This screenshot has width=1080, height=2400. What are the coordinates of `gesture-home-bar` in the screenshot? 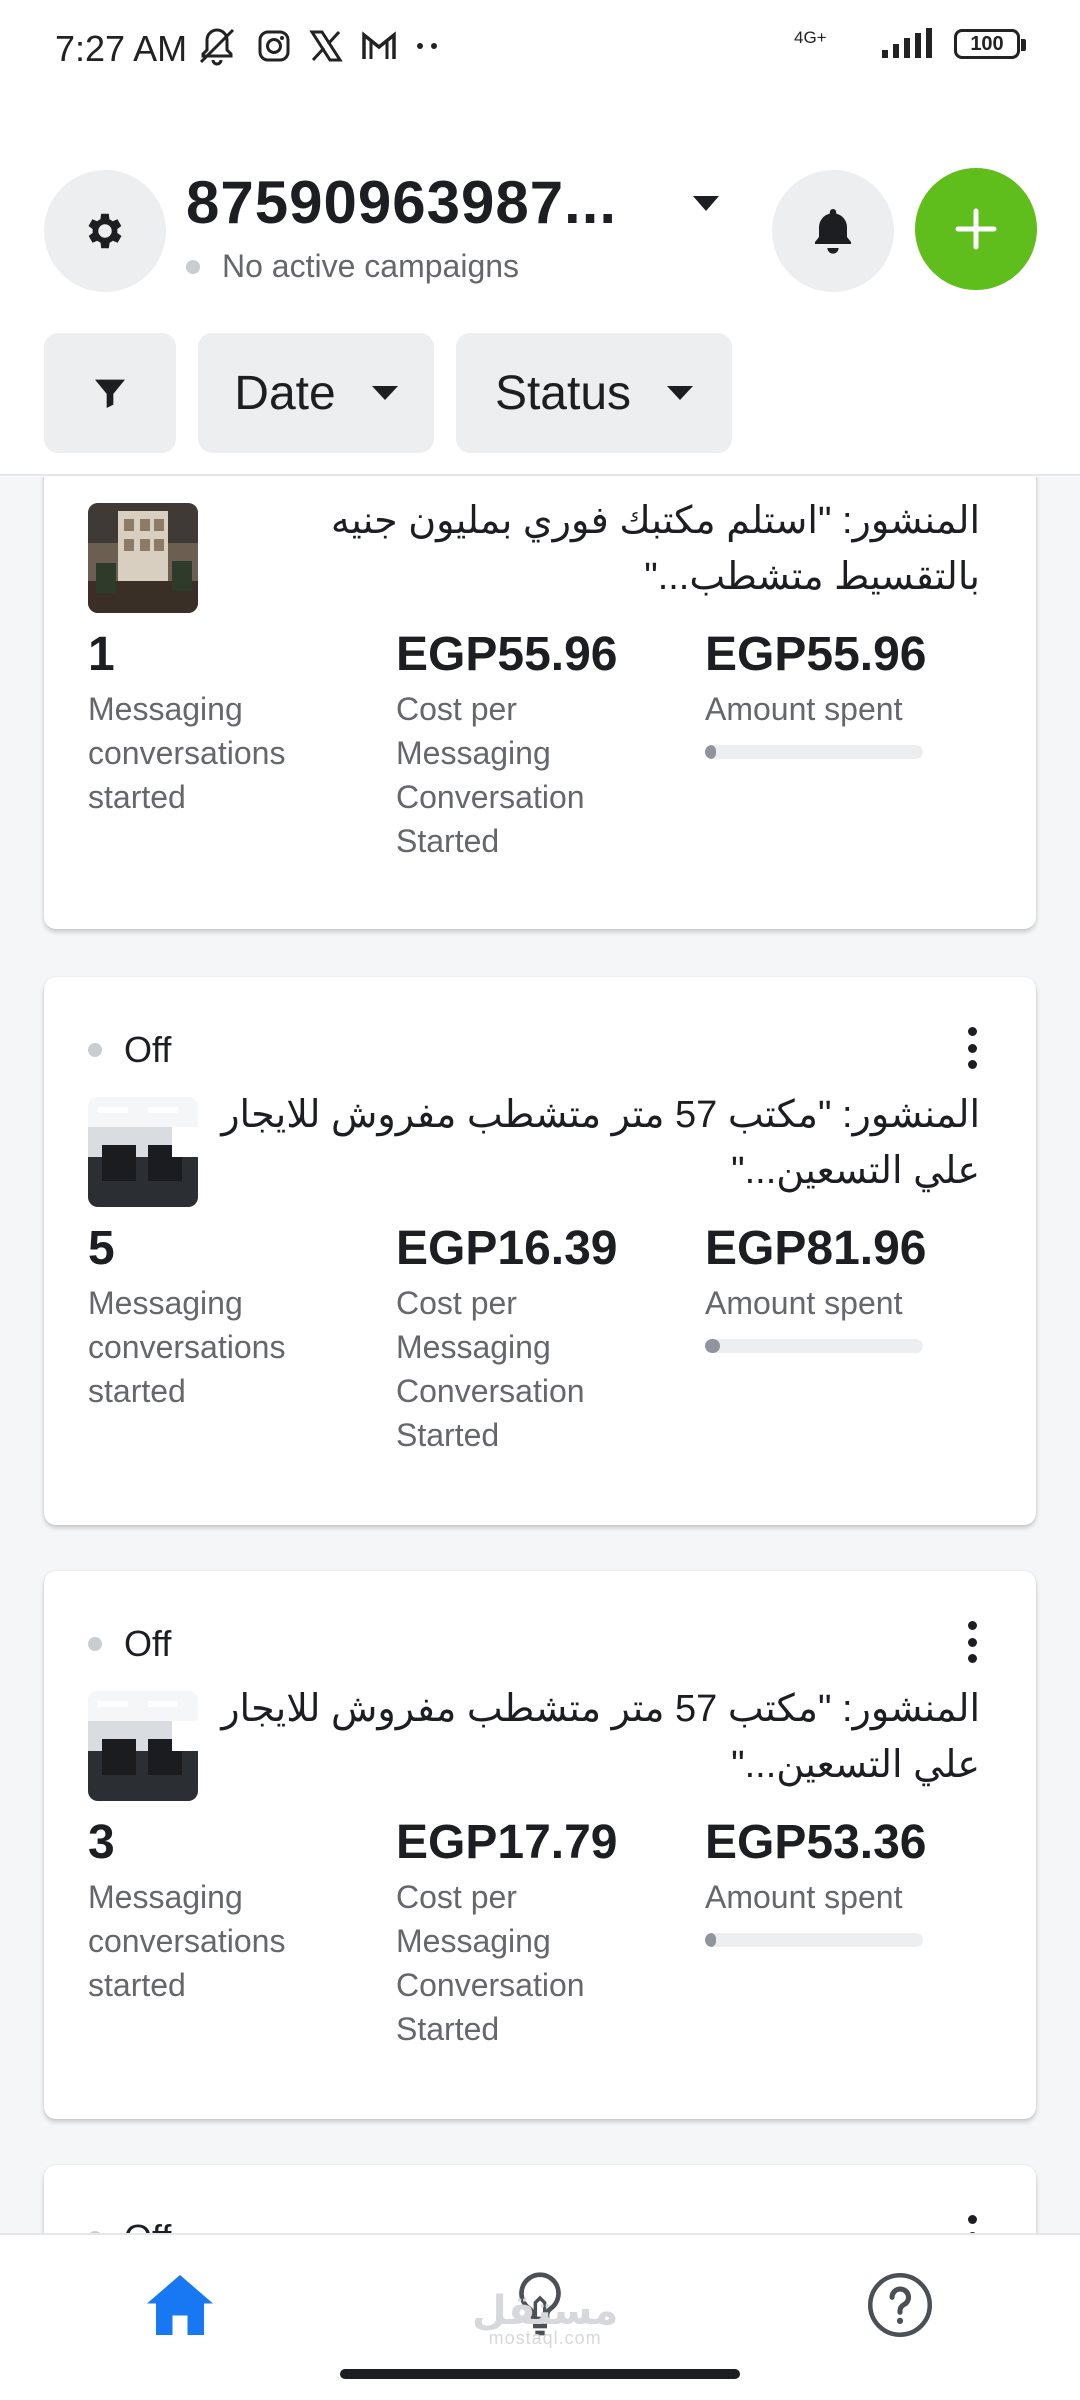 It's located at (540, 2374).